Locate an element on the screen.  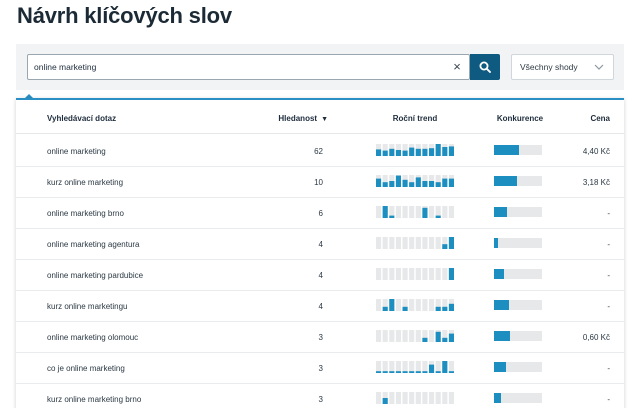
match-type-select: Všechny shody is located at coordinates (562, 67).